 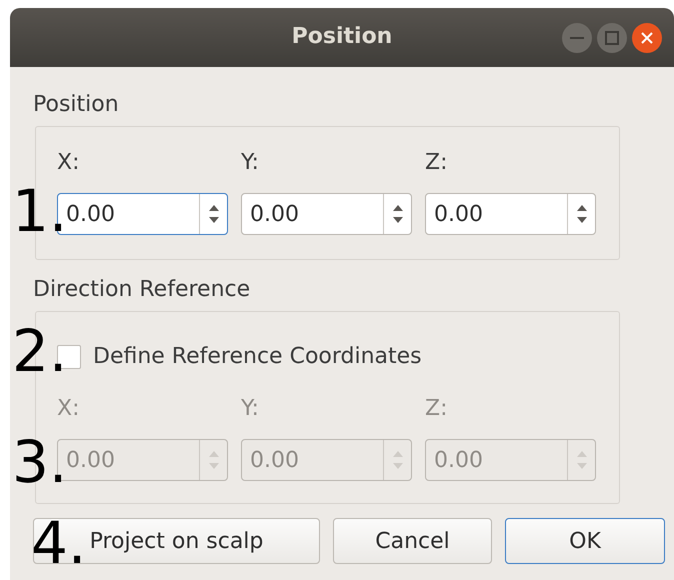 I want to click on window-title: Position, so click(x=342, y=37).